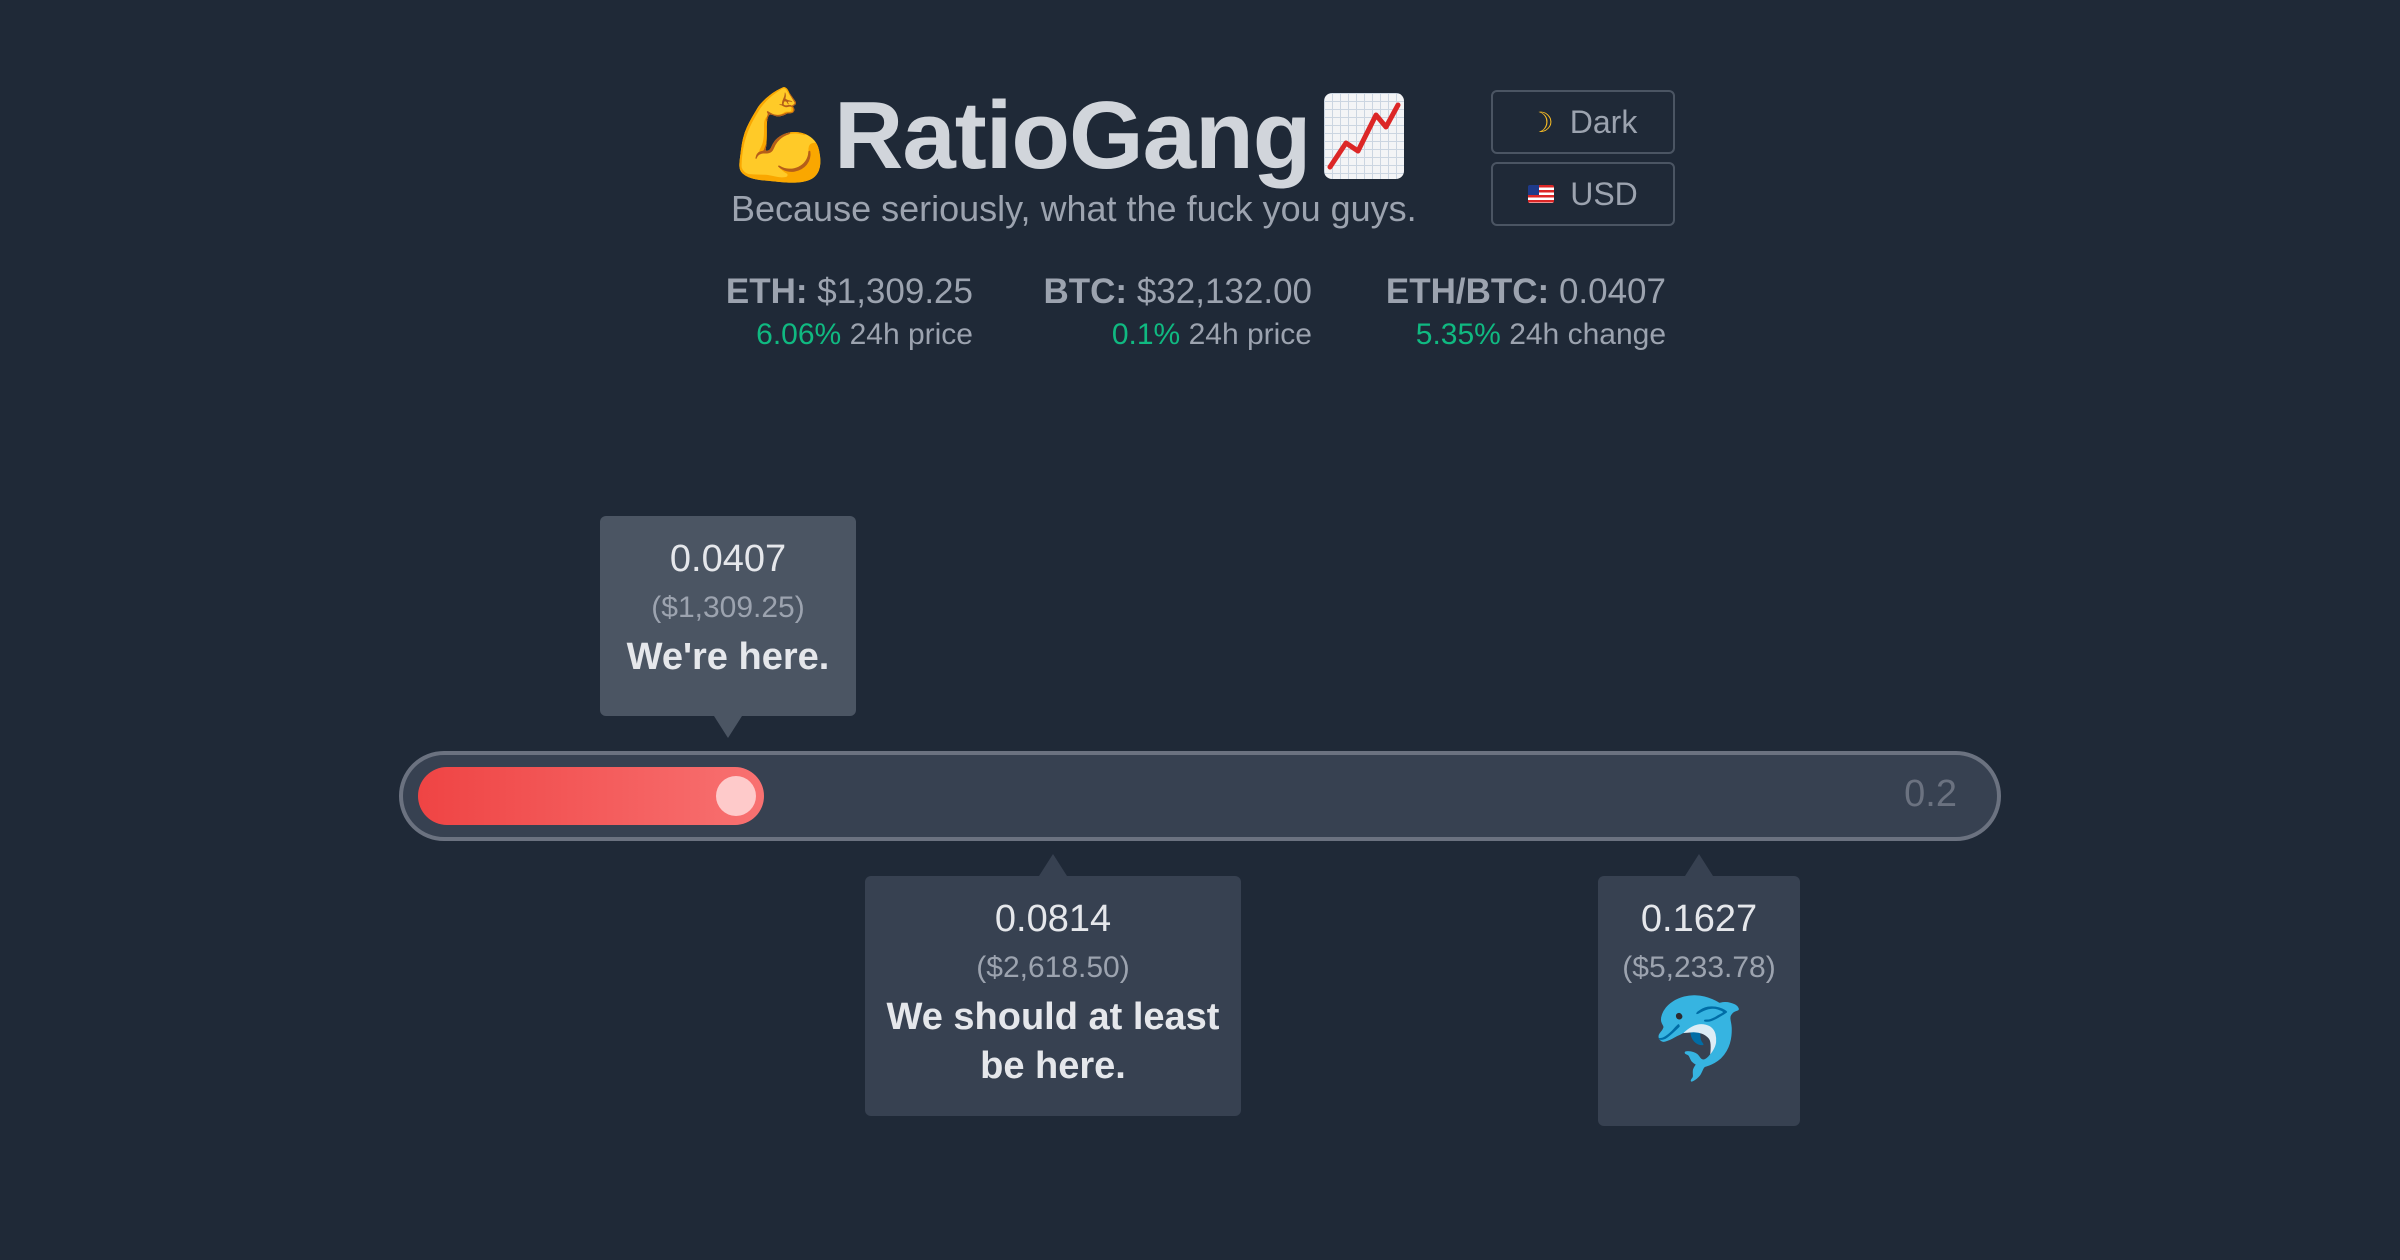 The width and height of the screenshot is (2400, 1260). I want to click on current-ratio-caption: We're here., so click(728, 657).